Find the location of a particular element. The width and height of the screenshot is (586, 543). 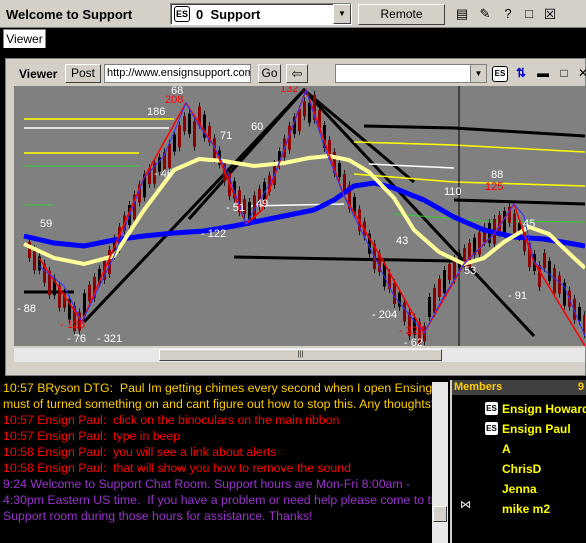

price-label: 132 is located at coordinates (289, 90).